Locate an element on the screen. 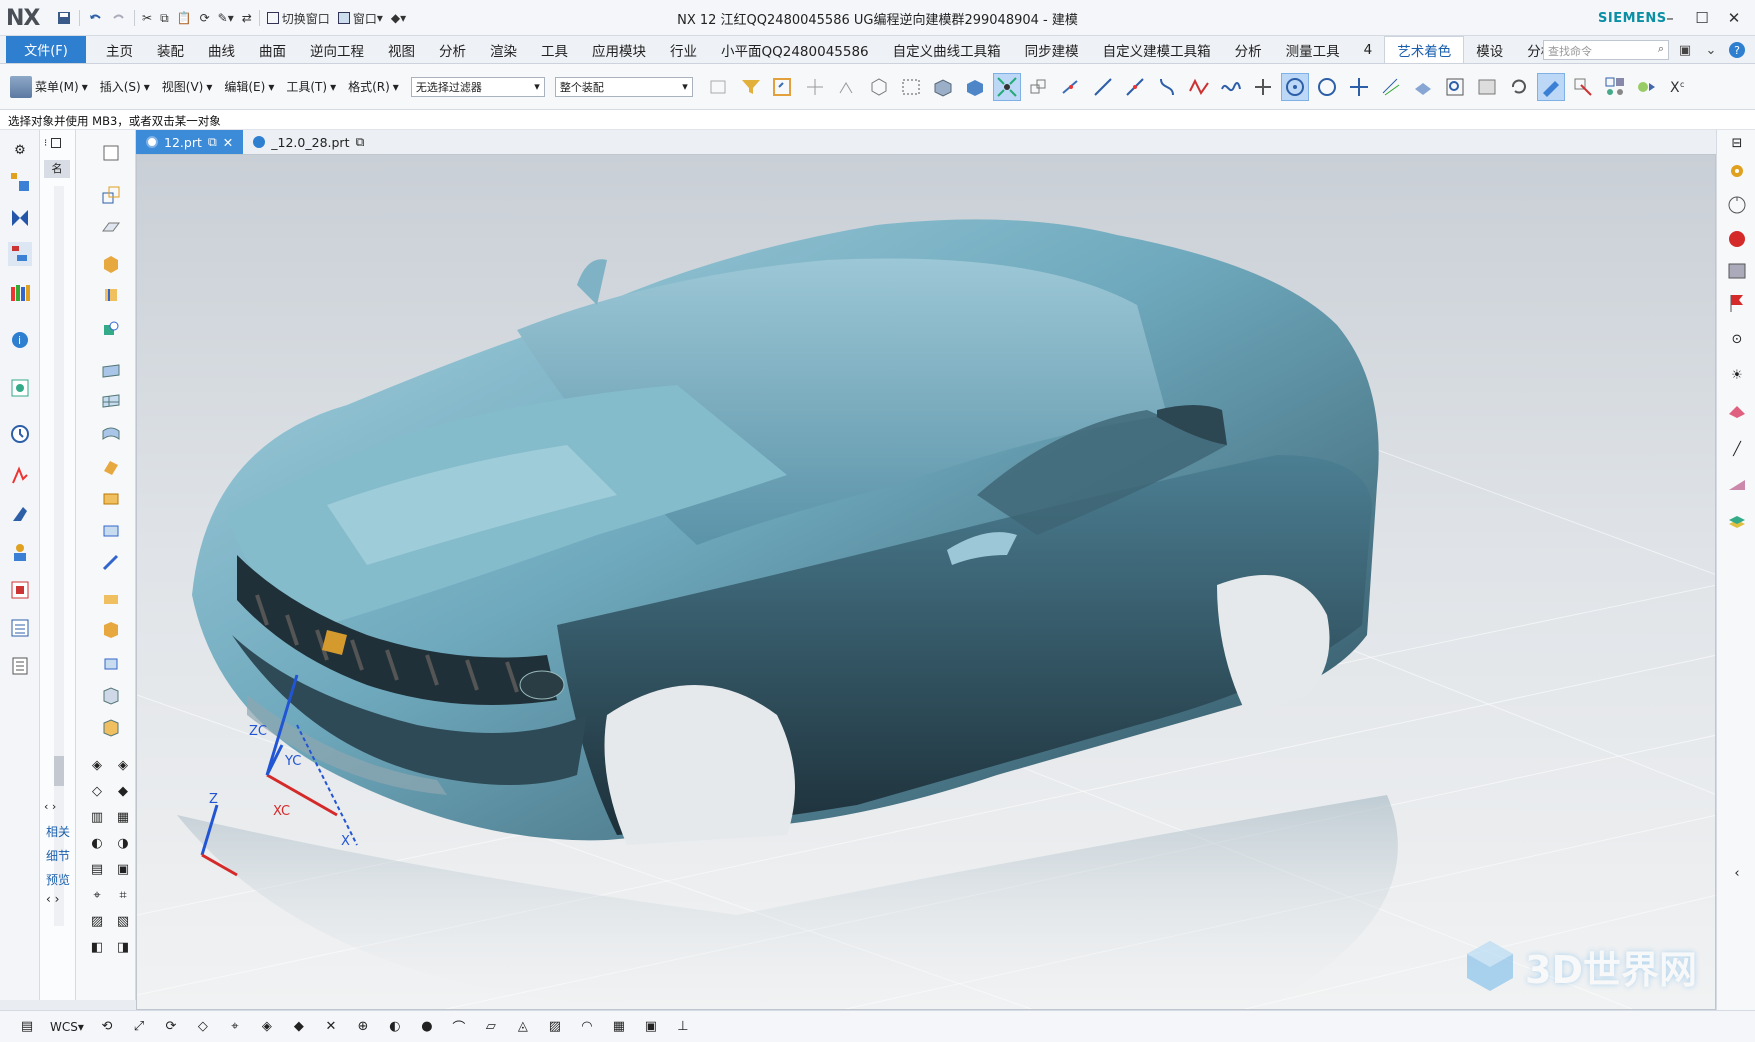  point-on-curve-icon is located at coordinates (1071, 87).